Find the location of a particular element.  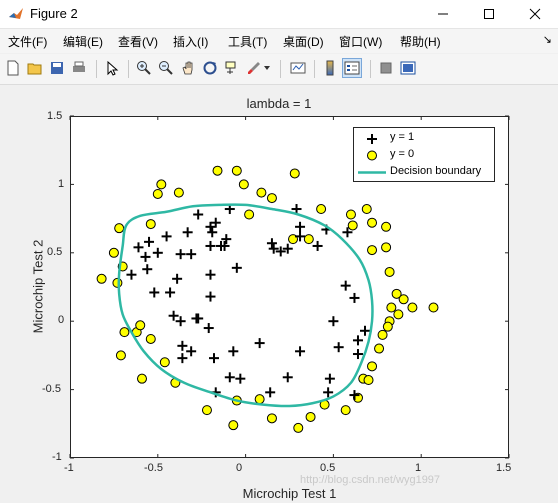

zoom-out-icon is located at coordinates (166, 68).